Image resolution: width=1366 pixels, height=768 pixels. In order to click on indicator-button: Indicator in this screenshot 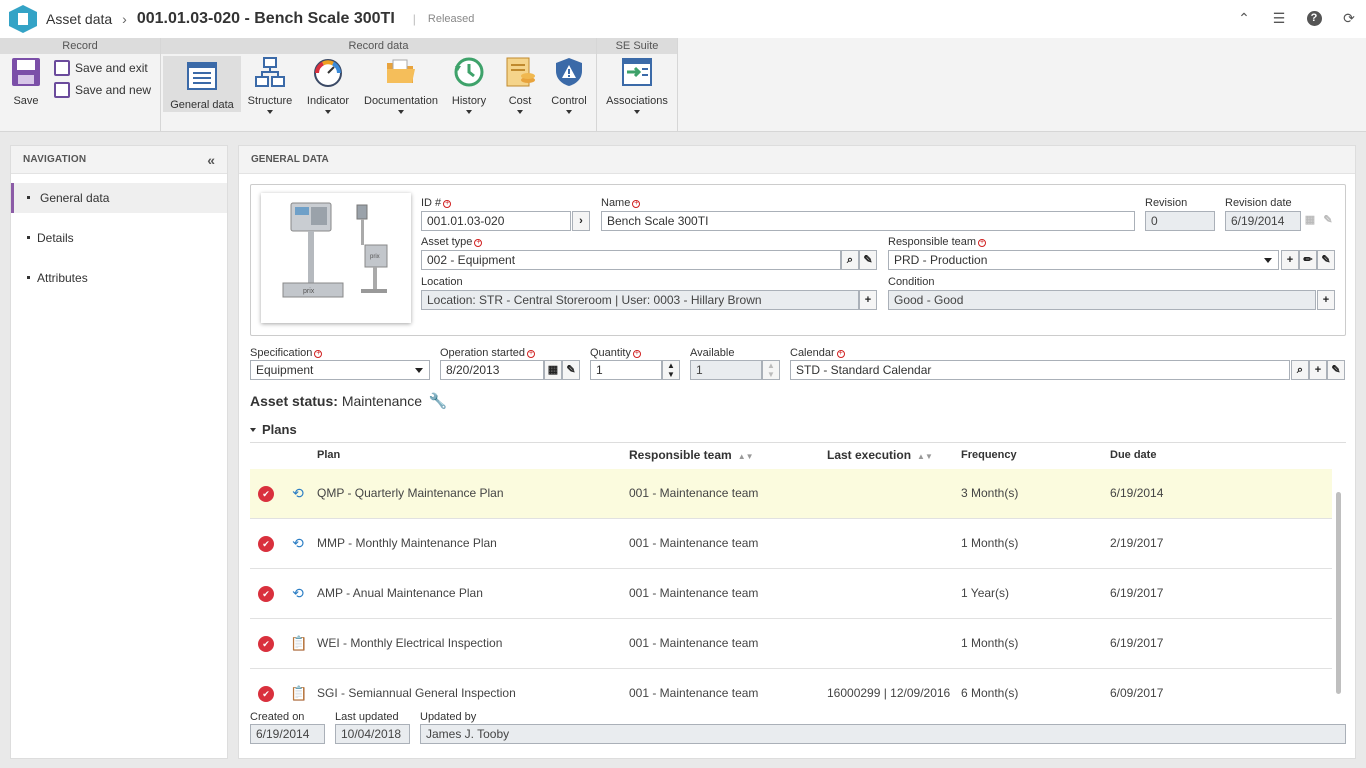, I will do `click(328, 85)`.